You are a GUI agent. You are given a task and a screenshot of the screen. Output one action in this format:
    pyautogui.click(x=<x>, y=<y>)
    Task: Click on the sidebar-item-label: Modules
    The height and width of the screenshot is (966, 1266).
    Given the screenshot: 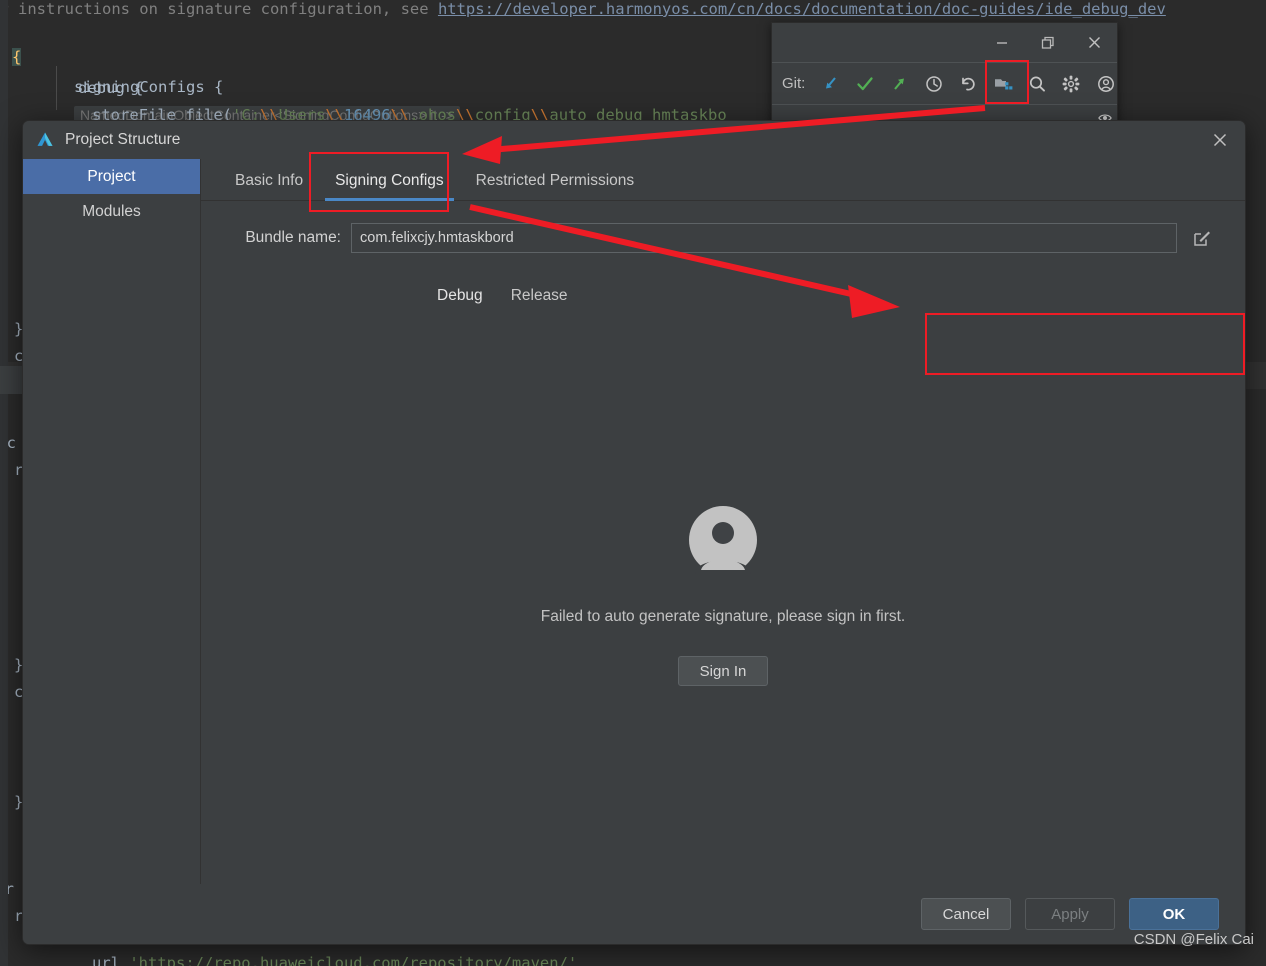 What is the action you would take?
    pyautogui.click(x=111, y=211)
    